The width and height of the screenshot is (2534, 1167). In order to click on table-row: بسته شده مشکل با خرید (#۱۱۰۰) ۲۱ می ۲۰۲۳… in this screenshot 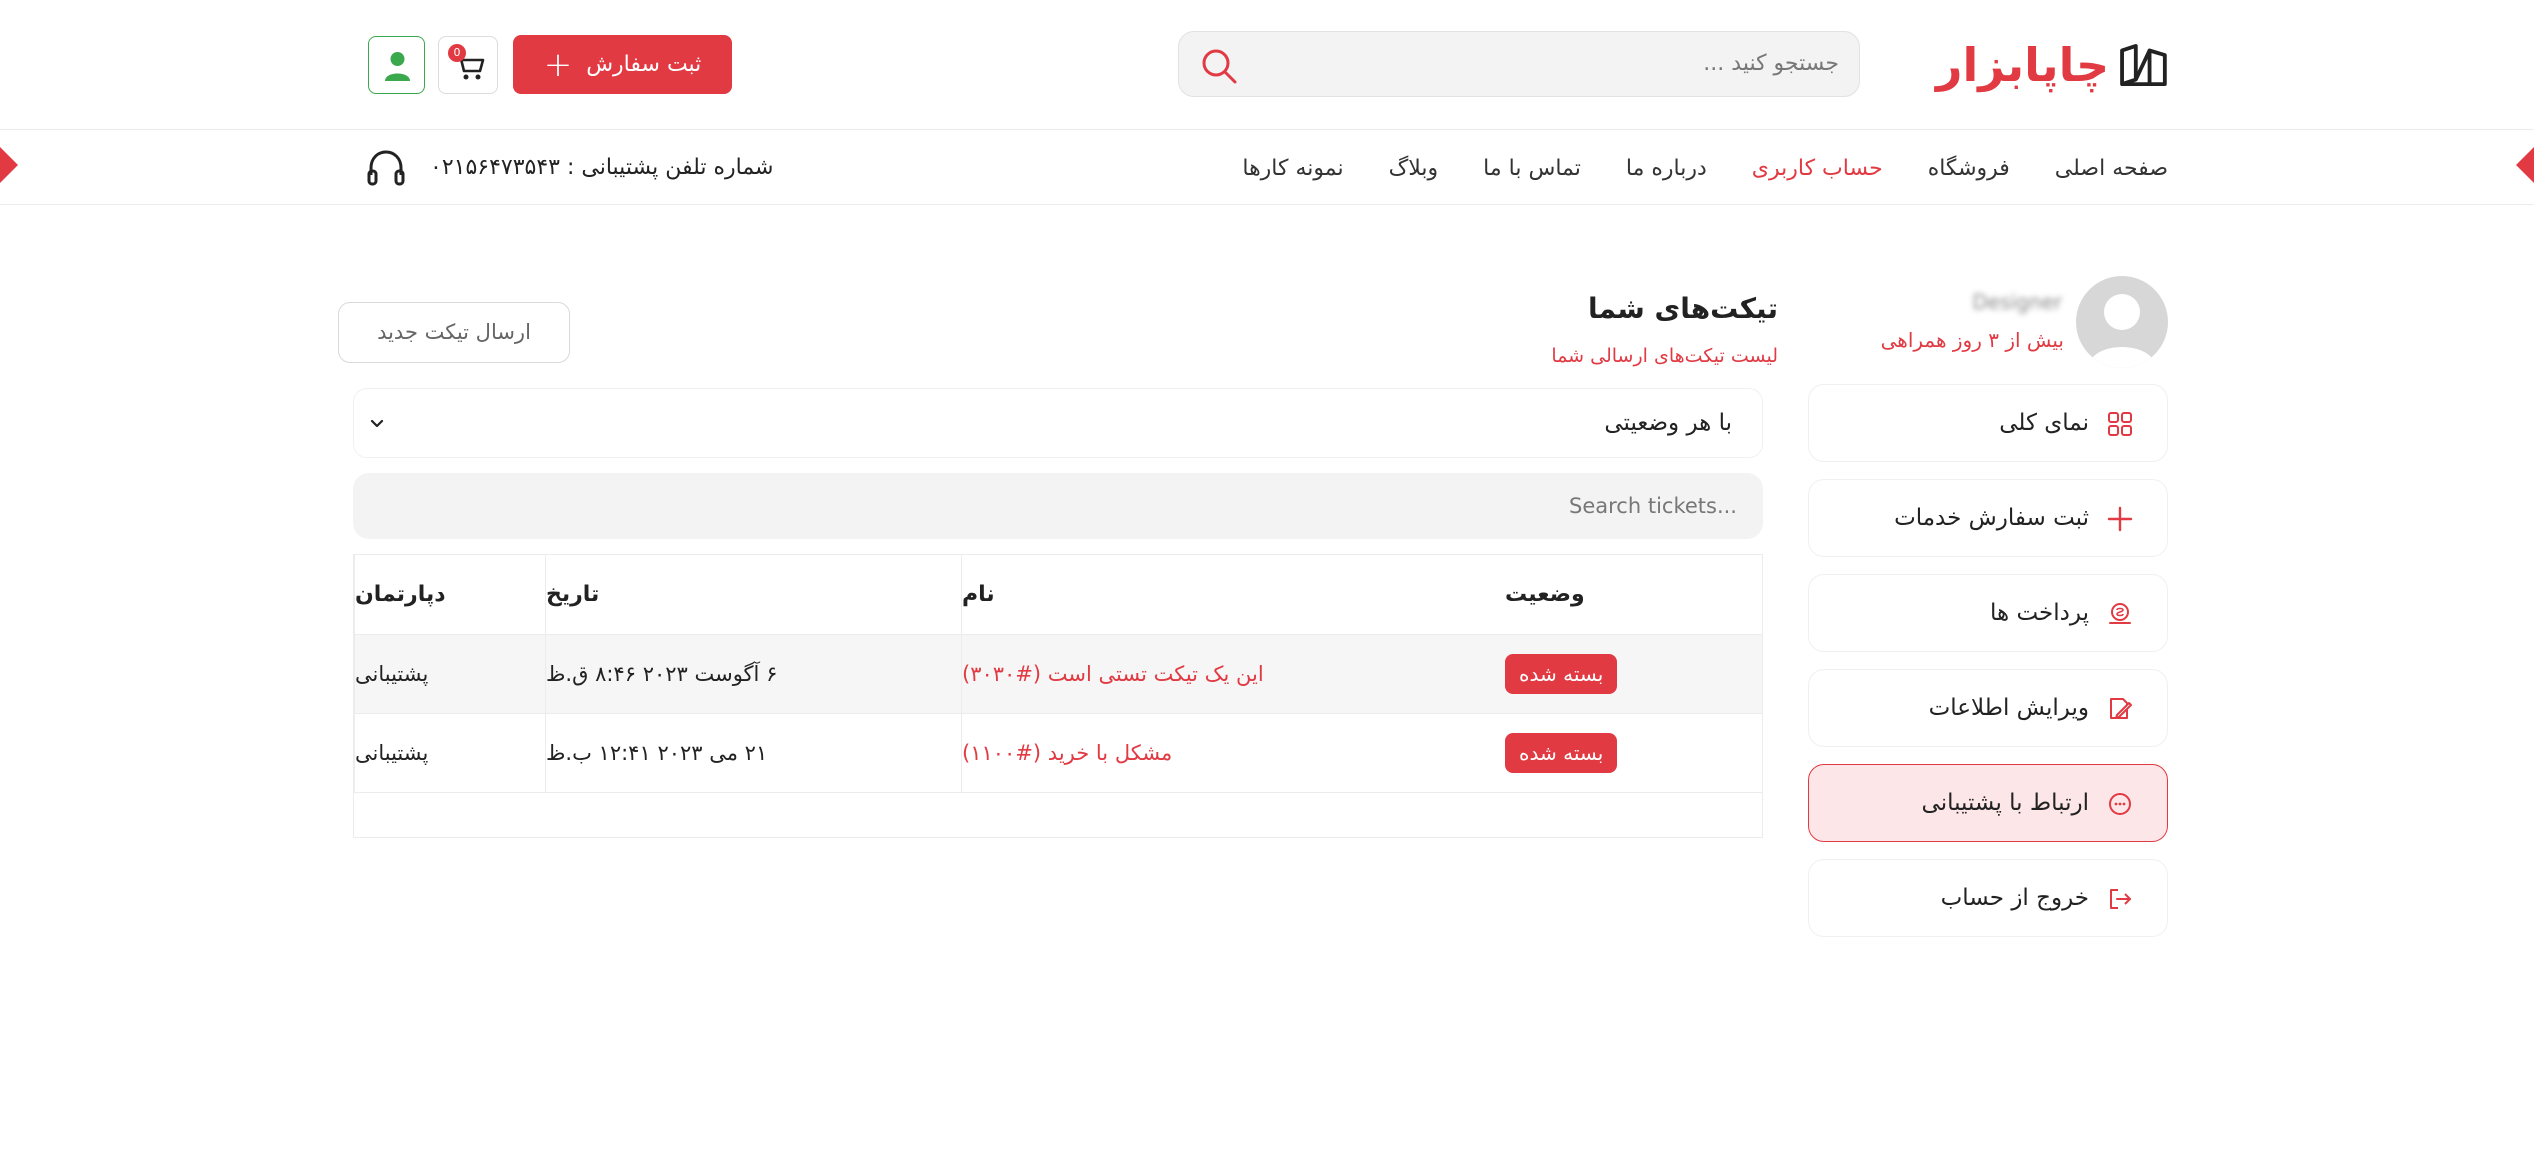, I will do `click(1058, 753)`.